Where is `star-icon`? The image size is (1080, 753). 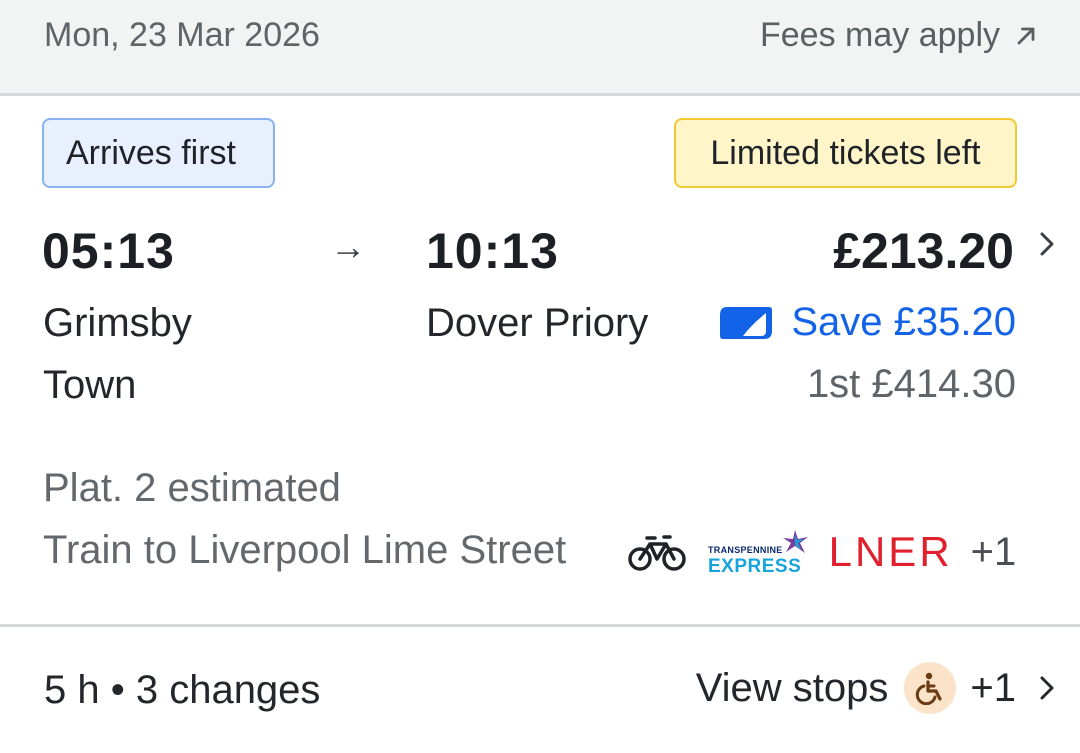 star-icon is located at coordinates (795, 541).